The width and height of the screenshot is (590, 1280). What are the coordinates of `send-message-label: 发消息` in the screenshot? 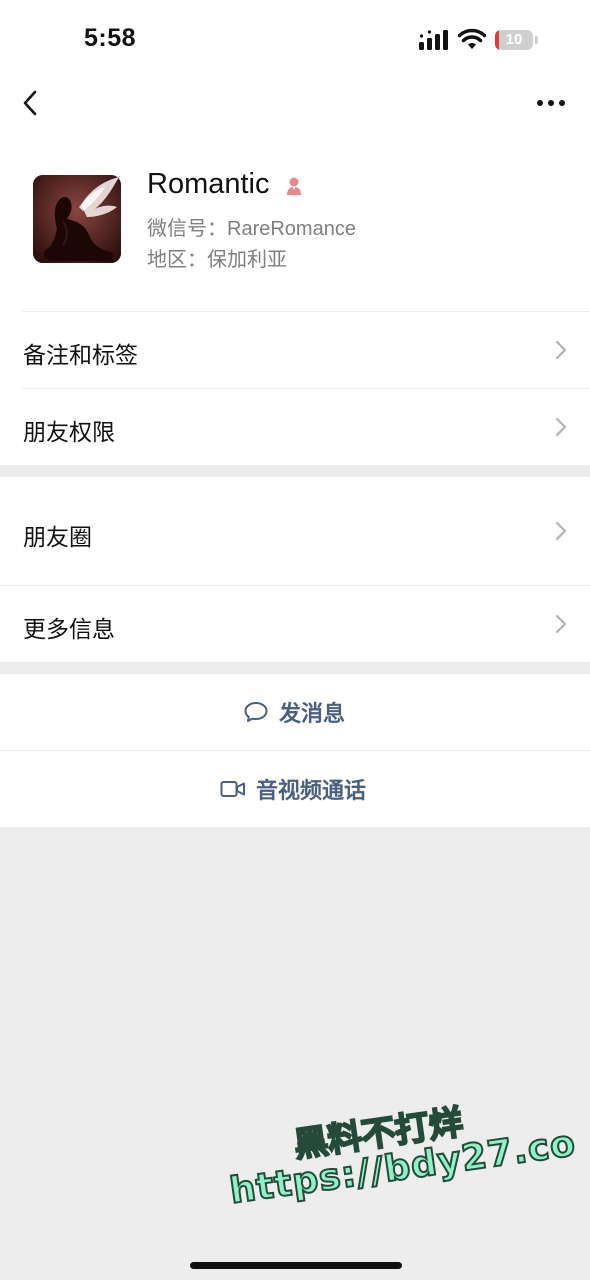 It's located at (312, 713).